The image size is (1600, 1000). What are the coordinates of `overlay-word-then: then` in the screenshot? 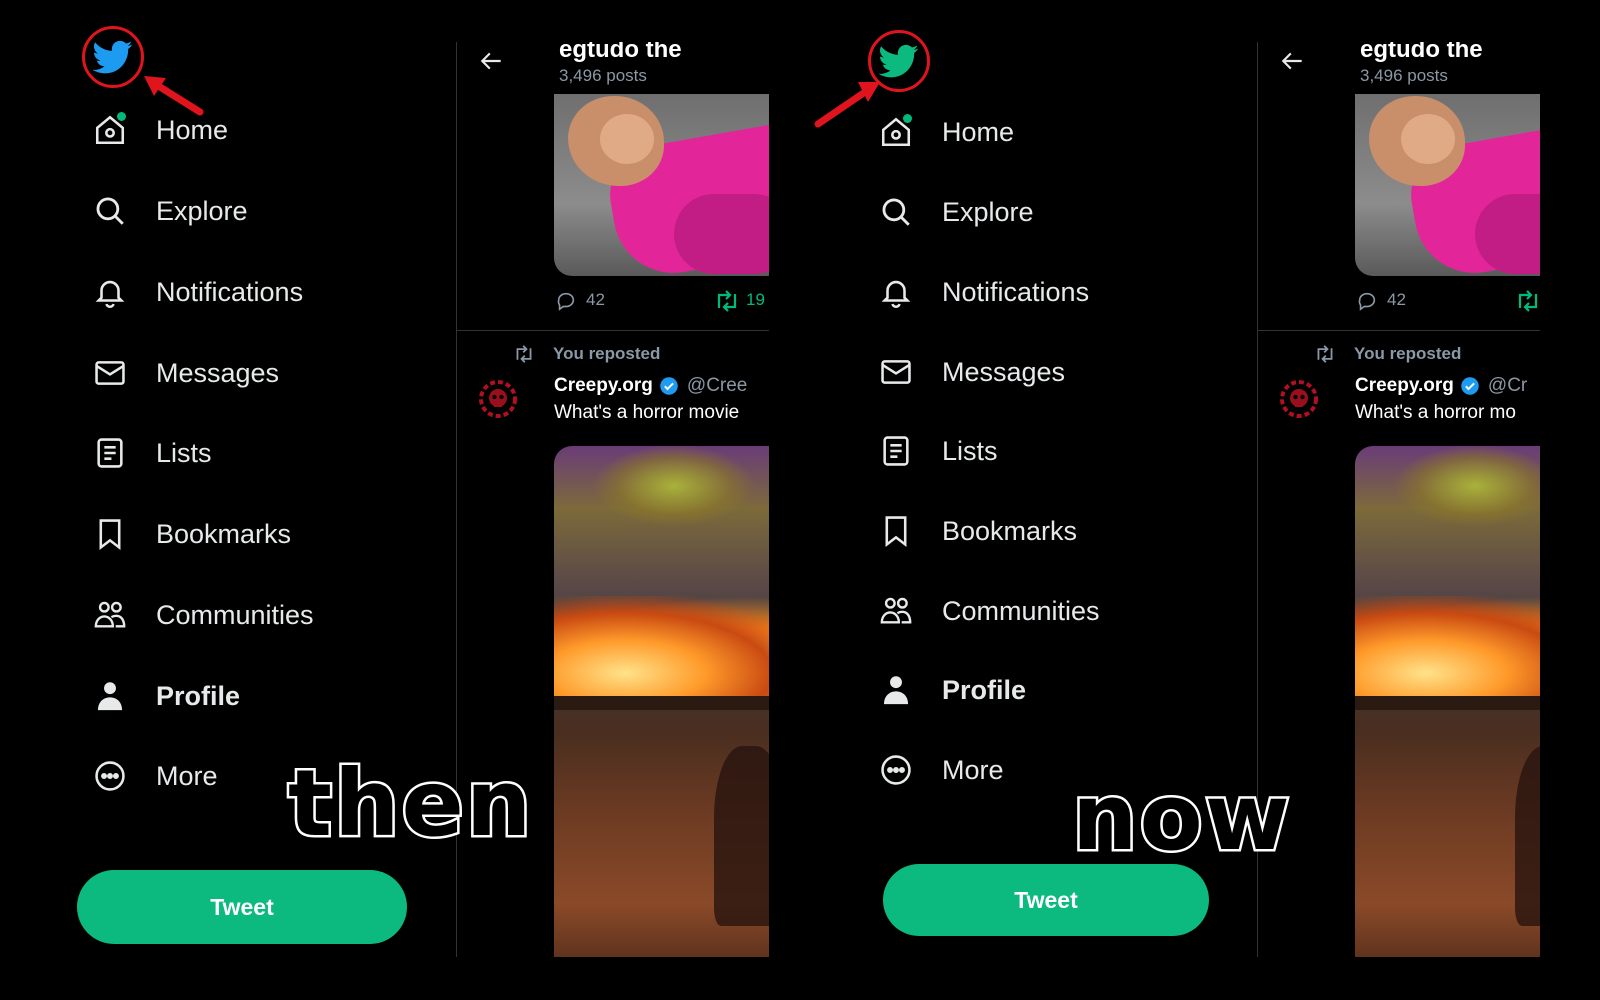 It's located at (409, 803).